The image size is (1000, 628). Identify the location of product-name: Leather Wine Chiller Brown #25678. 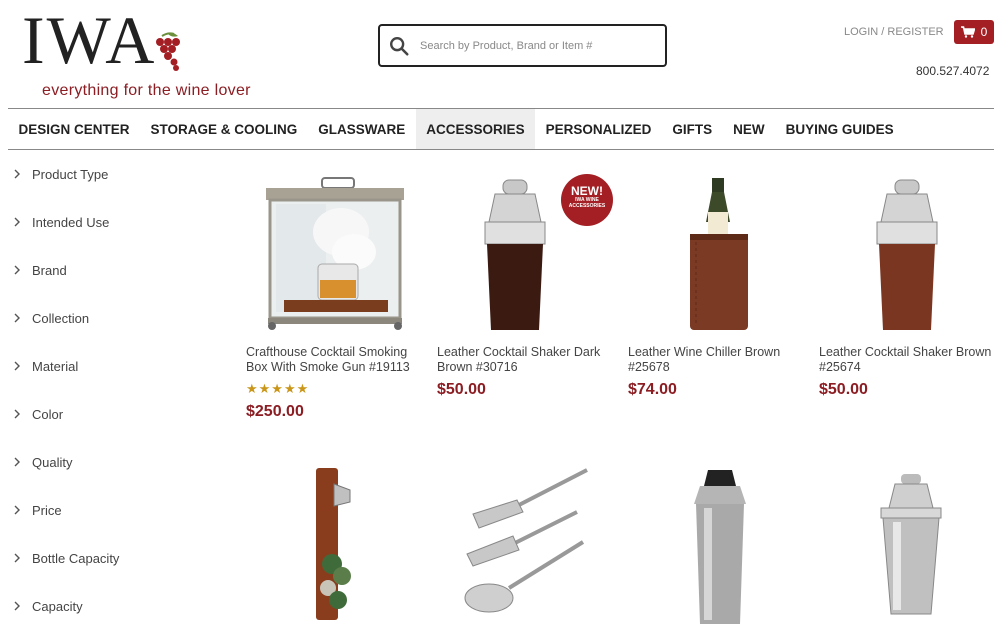
(718, 360).